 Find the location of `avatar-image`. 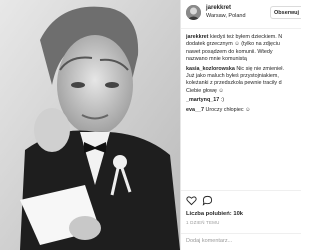

avatar-image is located at coordinates (193, 12).